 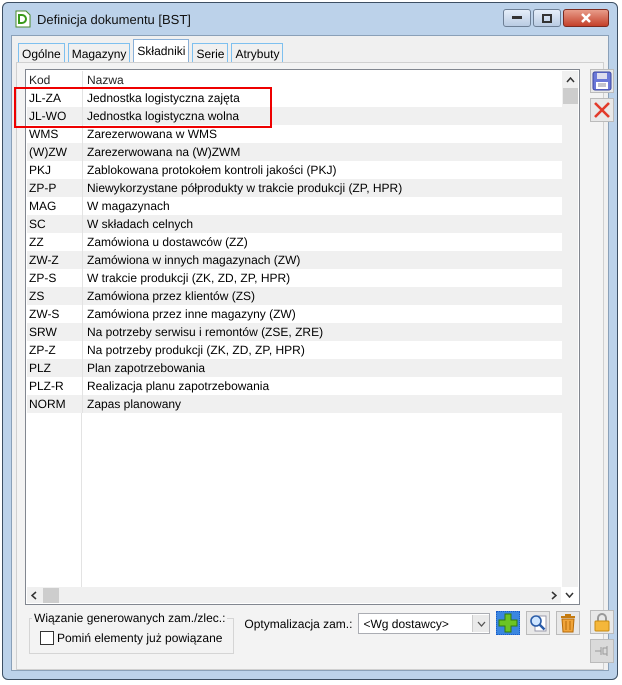 I want to click on maximize-icon, so click(x=547, y=18).